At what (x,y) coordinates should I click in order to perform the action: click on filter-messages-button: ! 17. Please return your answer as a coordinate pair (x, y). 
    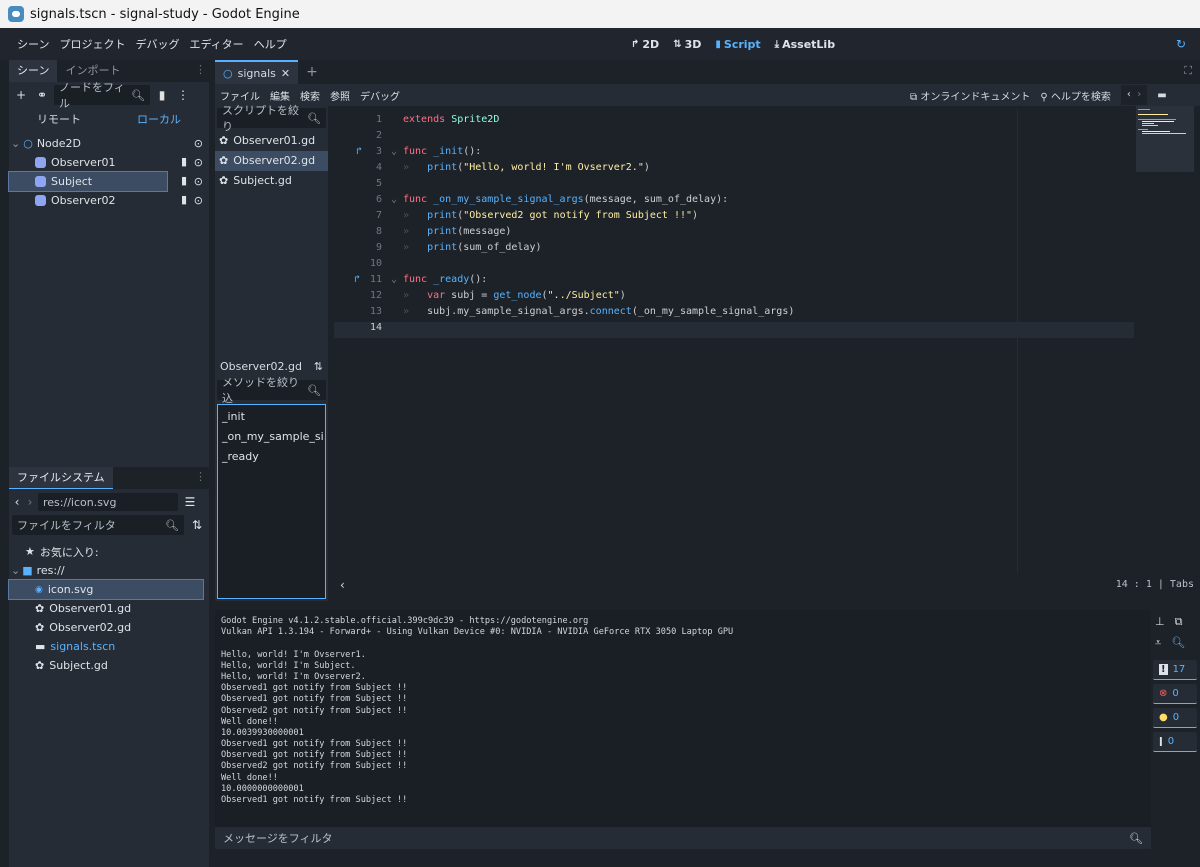
    Looking at the image, I should click on (1175, 670).